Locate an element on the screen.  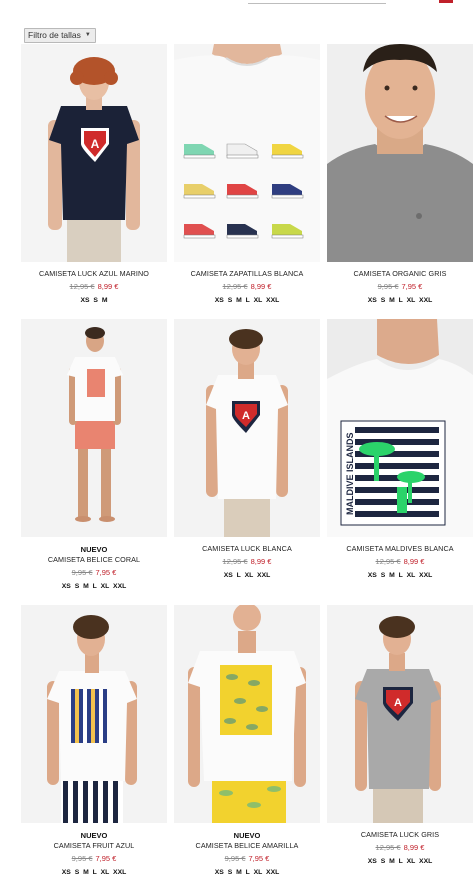
product-name: CAMISETA LUCK AZUL MARINO is located at coordinates (94, 274).